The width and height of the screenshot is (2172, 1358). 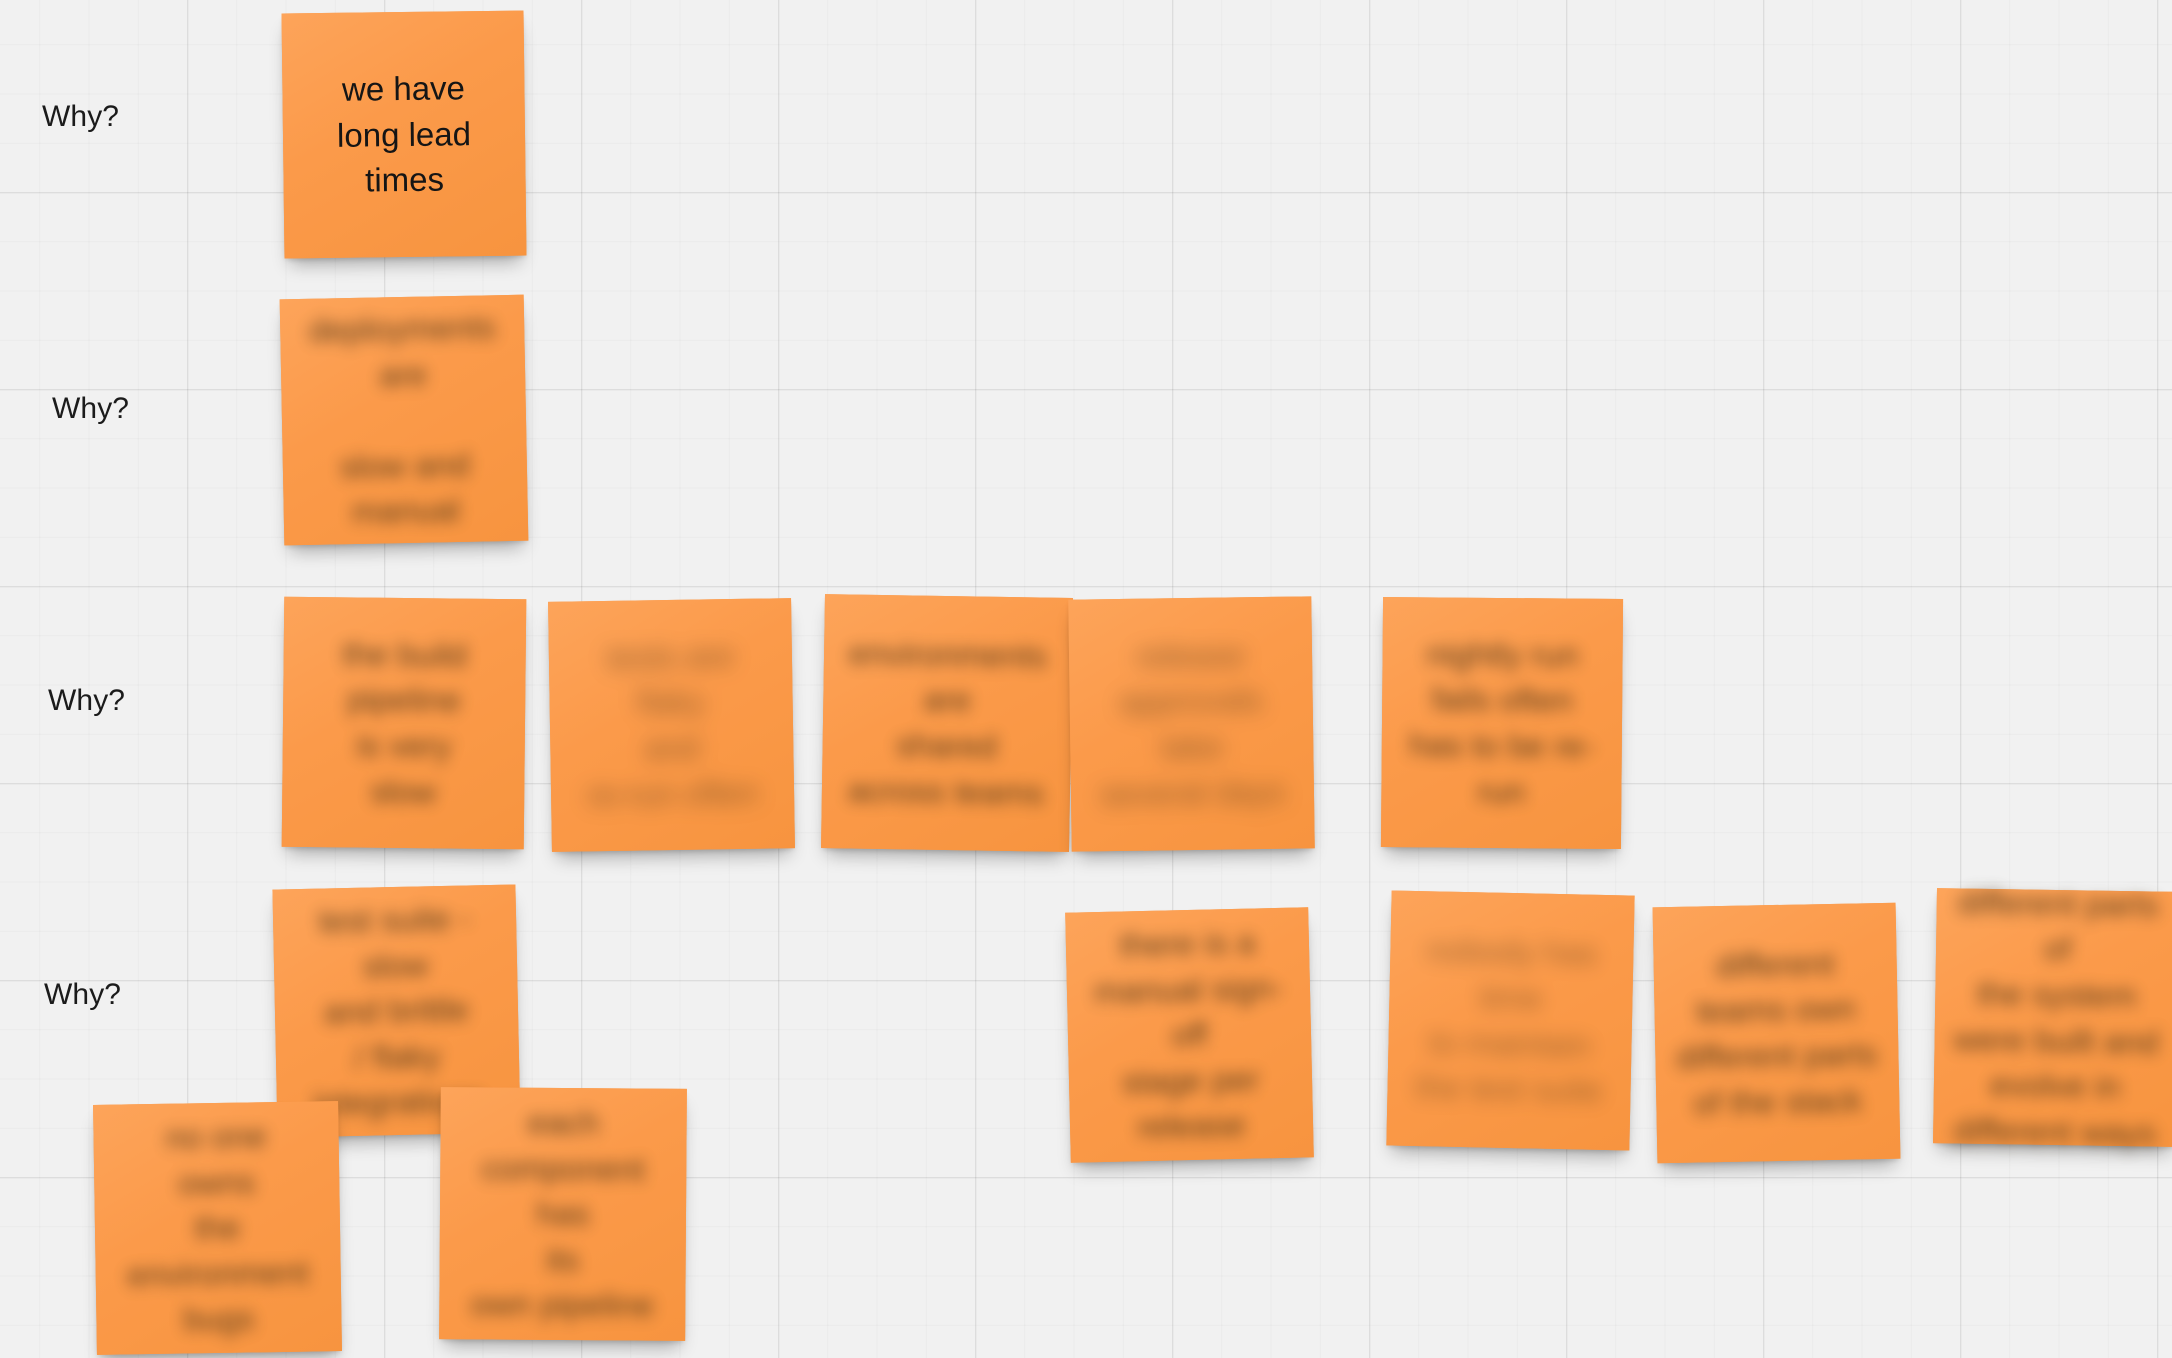 I want to click on sticky-note-text: deployments are slow and manual, so click(x=402, y=419).